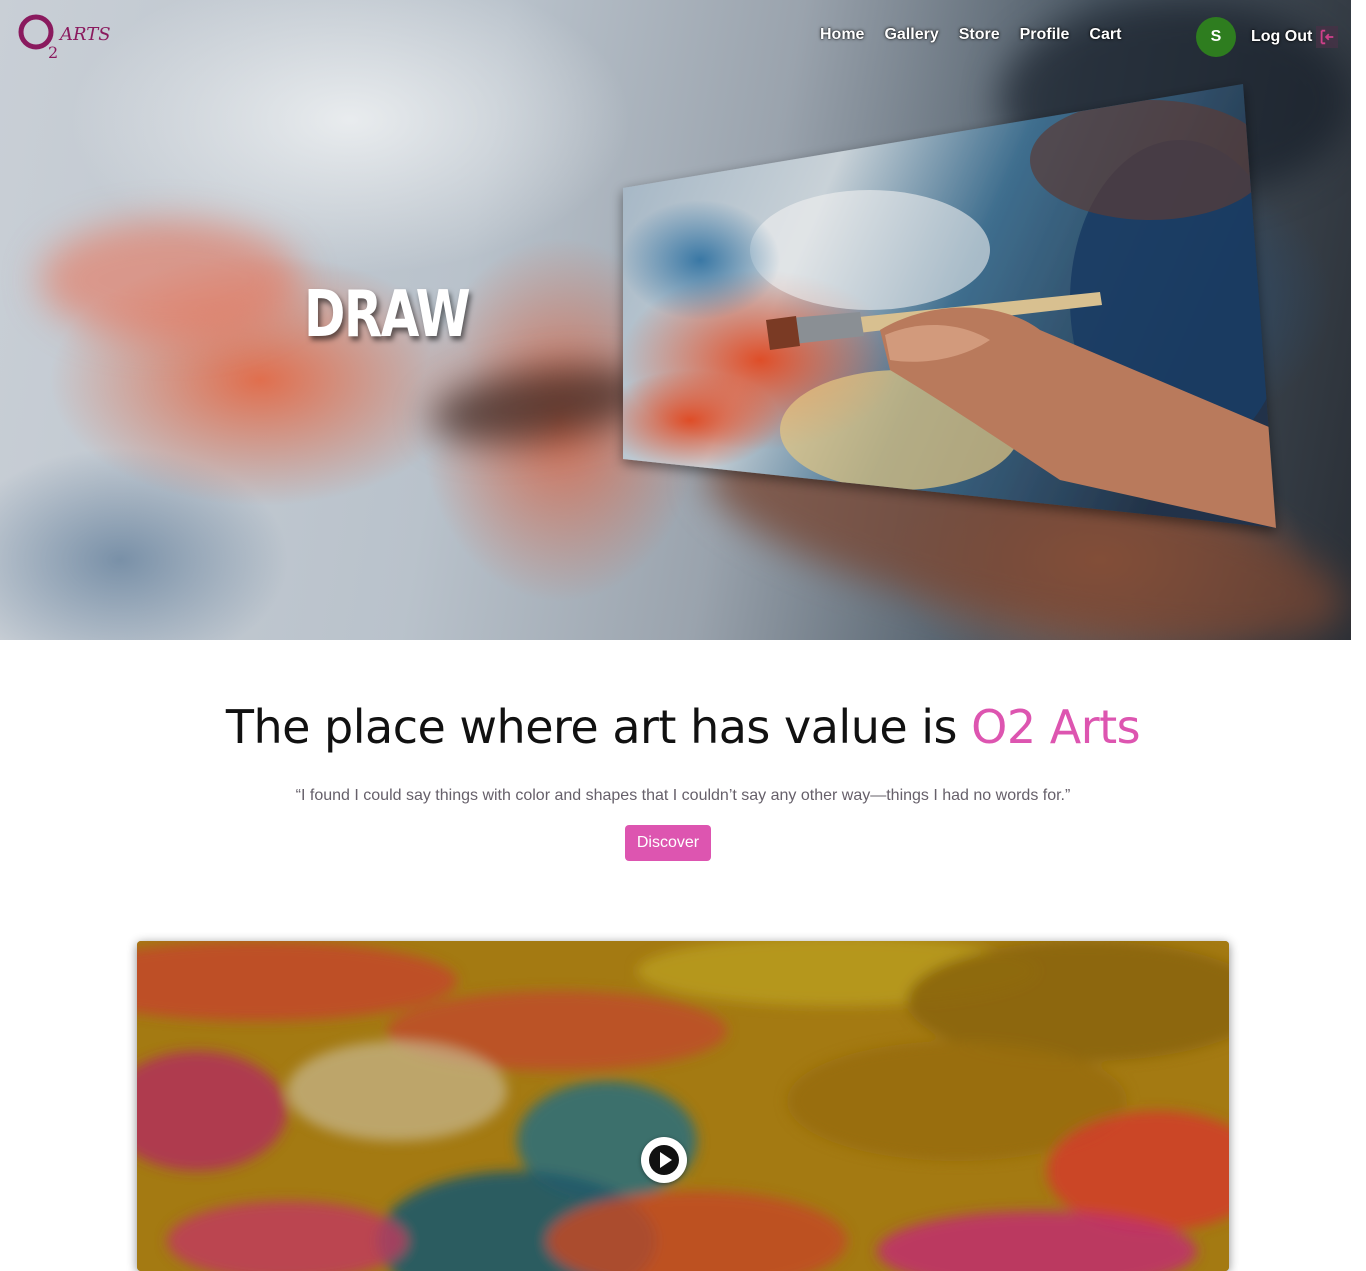 This screenshot has width=1366, height=1271. I want to click on headline-text: The place where art has value is, so click(598, 727).